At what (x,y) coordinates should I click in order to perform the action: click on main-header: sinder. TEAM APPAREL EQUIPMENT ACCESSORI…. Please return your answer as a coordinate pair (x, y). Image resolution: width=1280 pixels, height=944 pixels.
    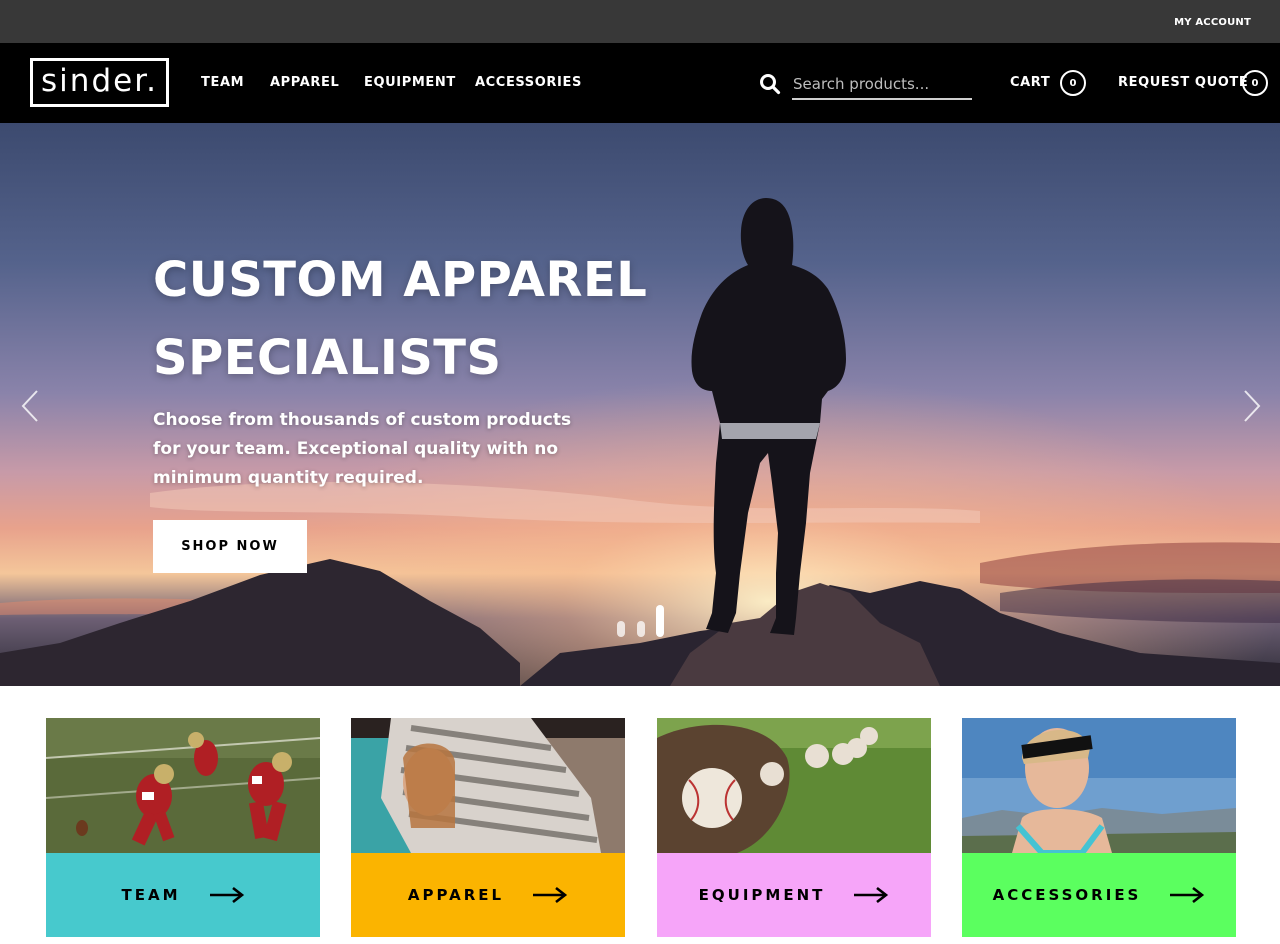
    Looking at the image, I should click on (640, 83).